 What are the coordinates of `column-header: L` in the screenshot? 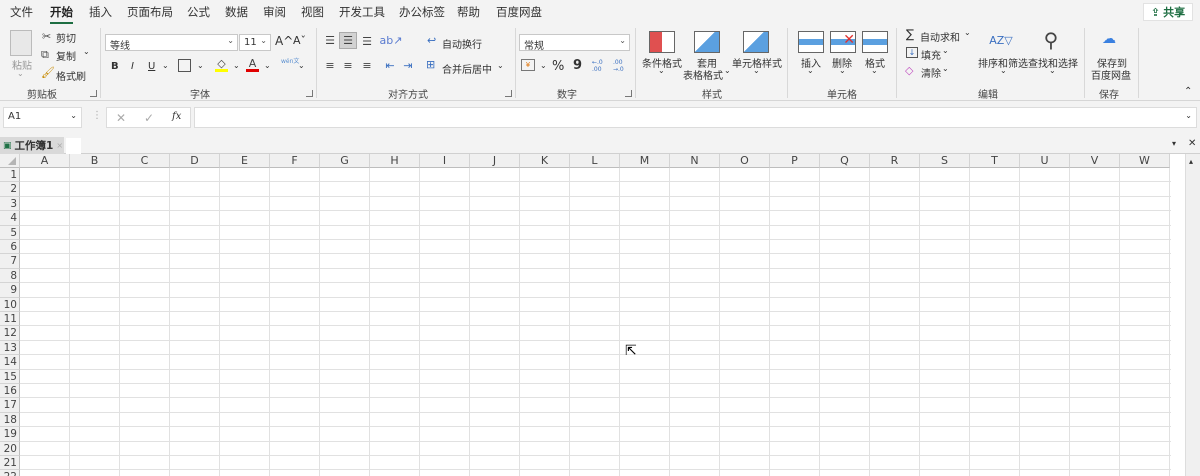 It's located at (595, 161).